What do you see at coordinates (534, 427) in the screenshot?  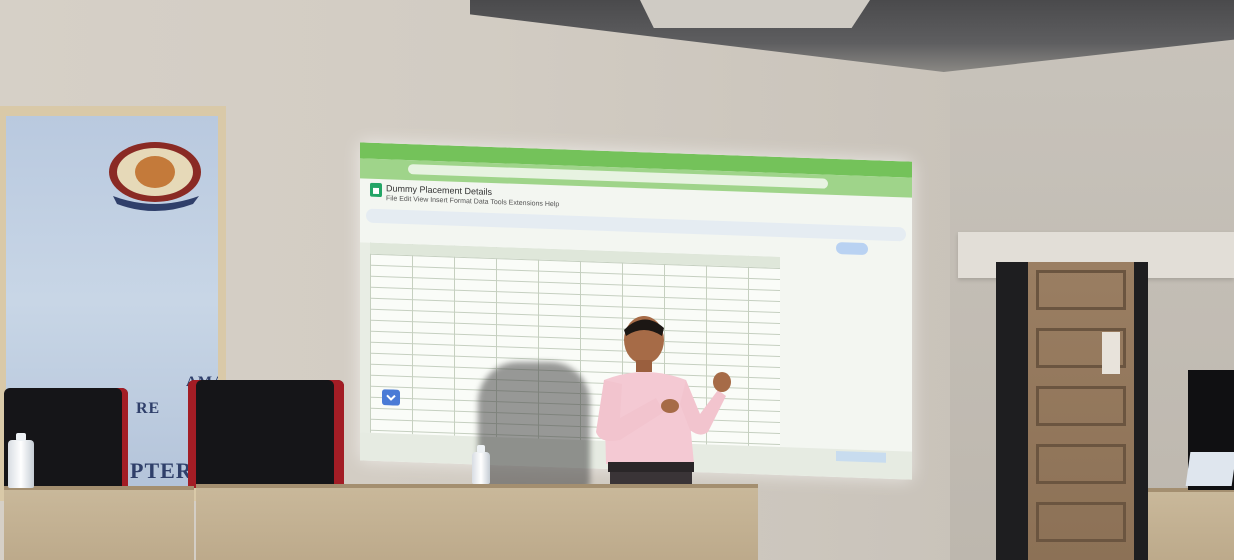 I see `presenter-shadow` at bounding box center [534, 427].